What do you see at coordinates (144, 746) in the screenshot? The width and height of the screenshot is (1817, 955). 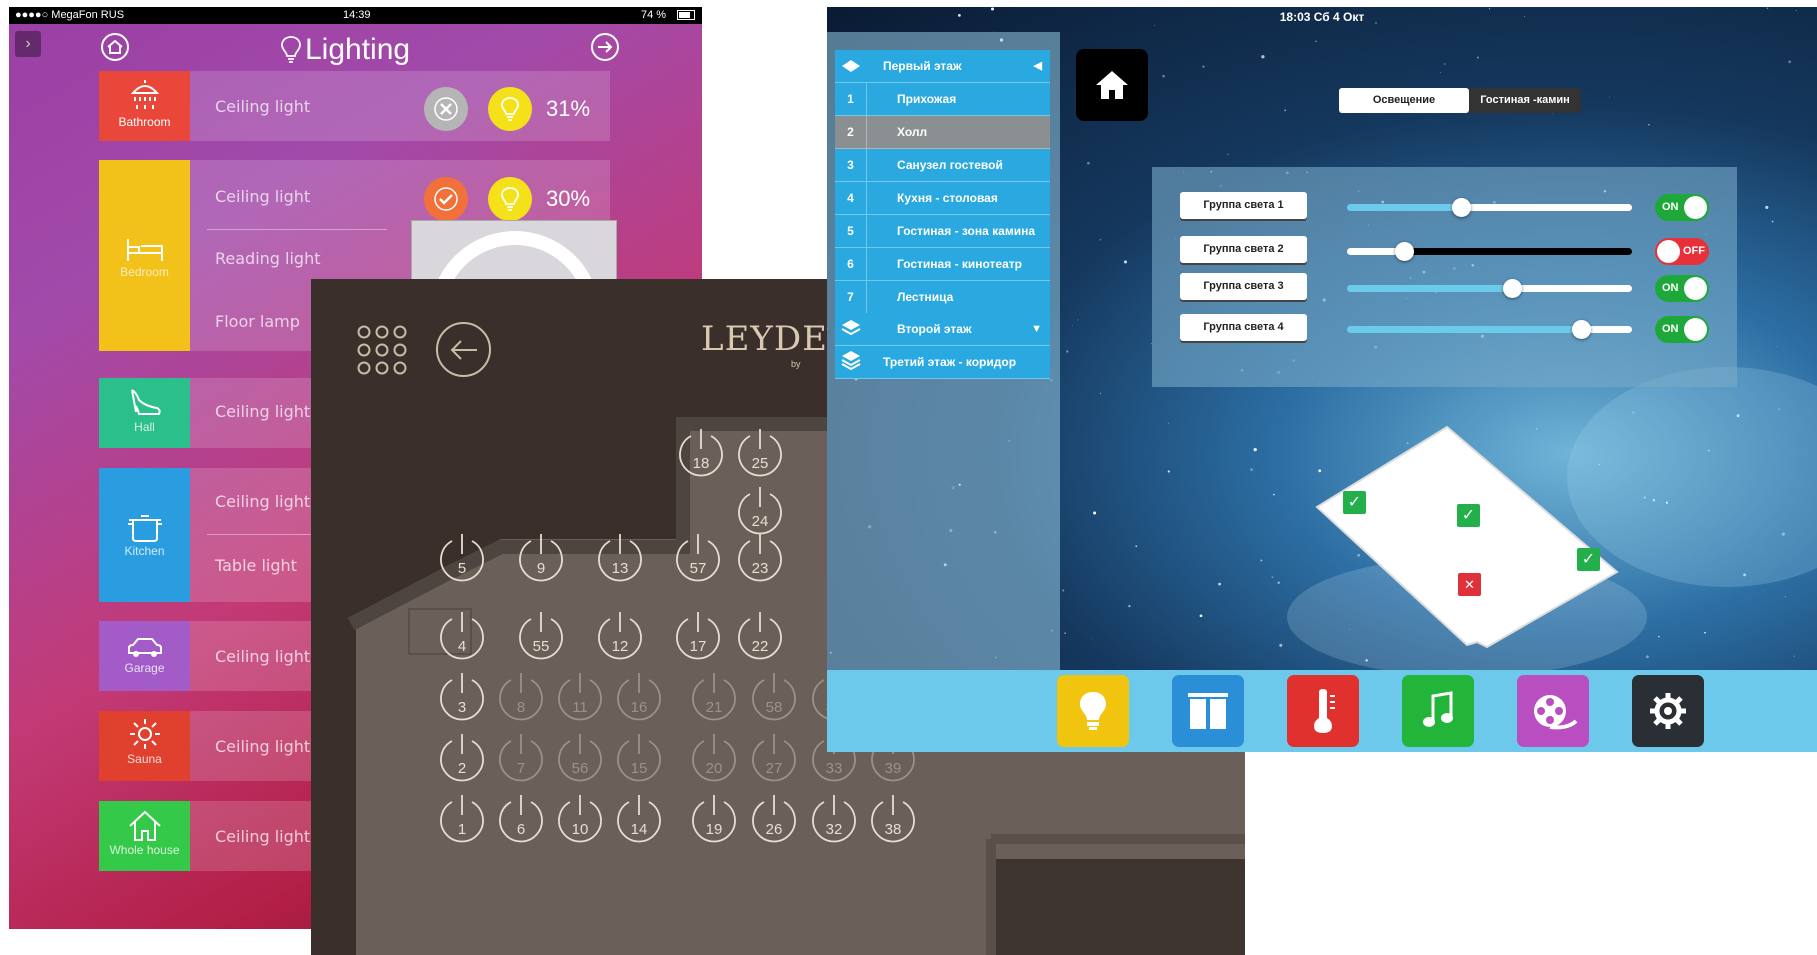 I see `tile-sauna: Sauna` at bounding box center [144, 746].